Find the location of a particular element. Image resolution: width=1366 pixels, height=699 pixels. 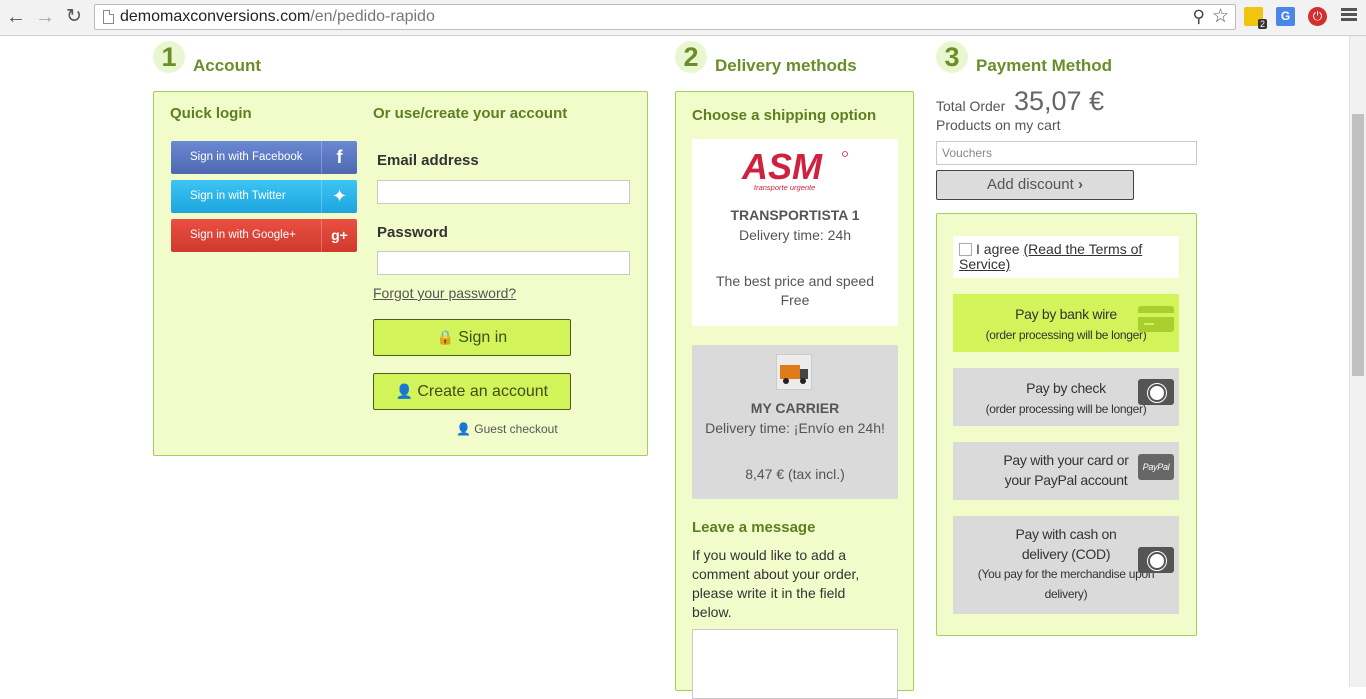

google-login-button: Sign in with Google+ g+ is located at coordinates (264, 235).